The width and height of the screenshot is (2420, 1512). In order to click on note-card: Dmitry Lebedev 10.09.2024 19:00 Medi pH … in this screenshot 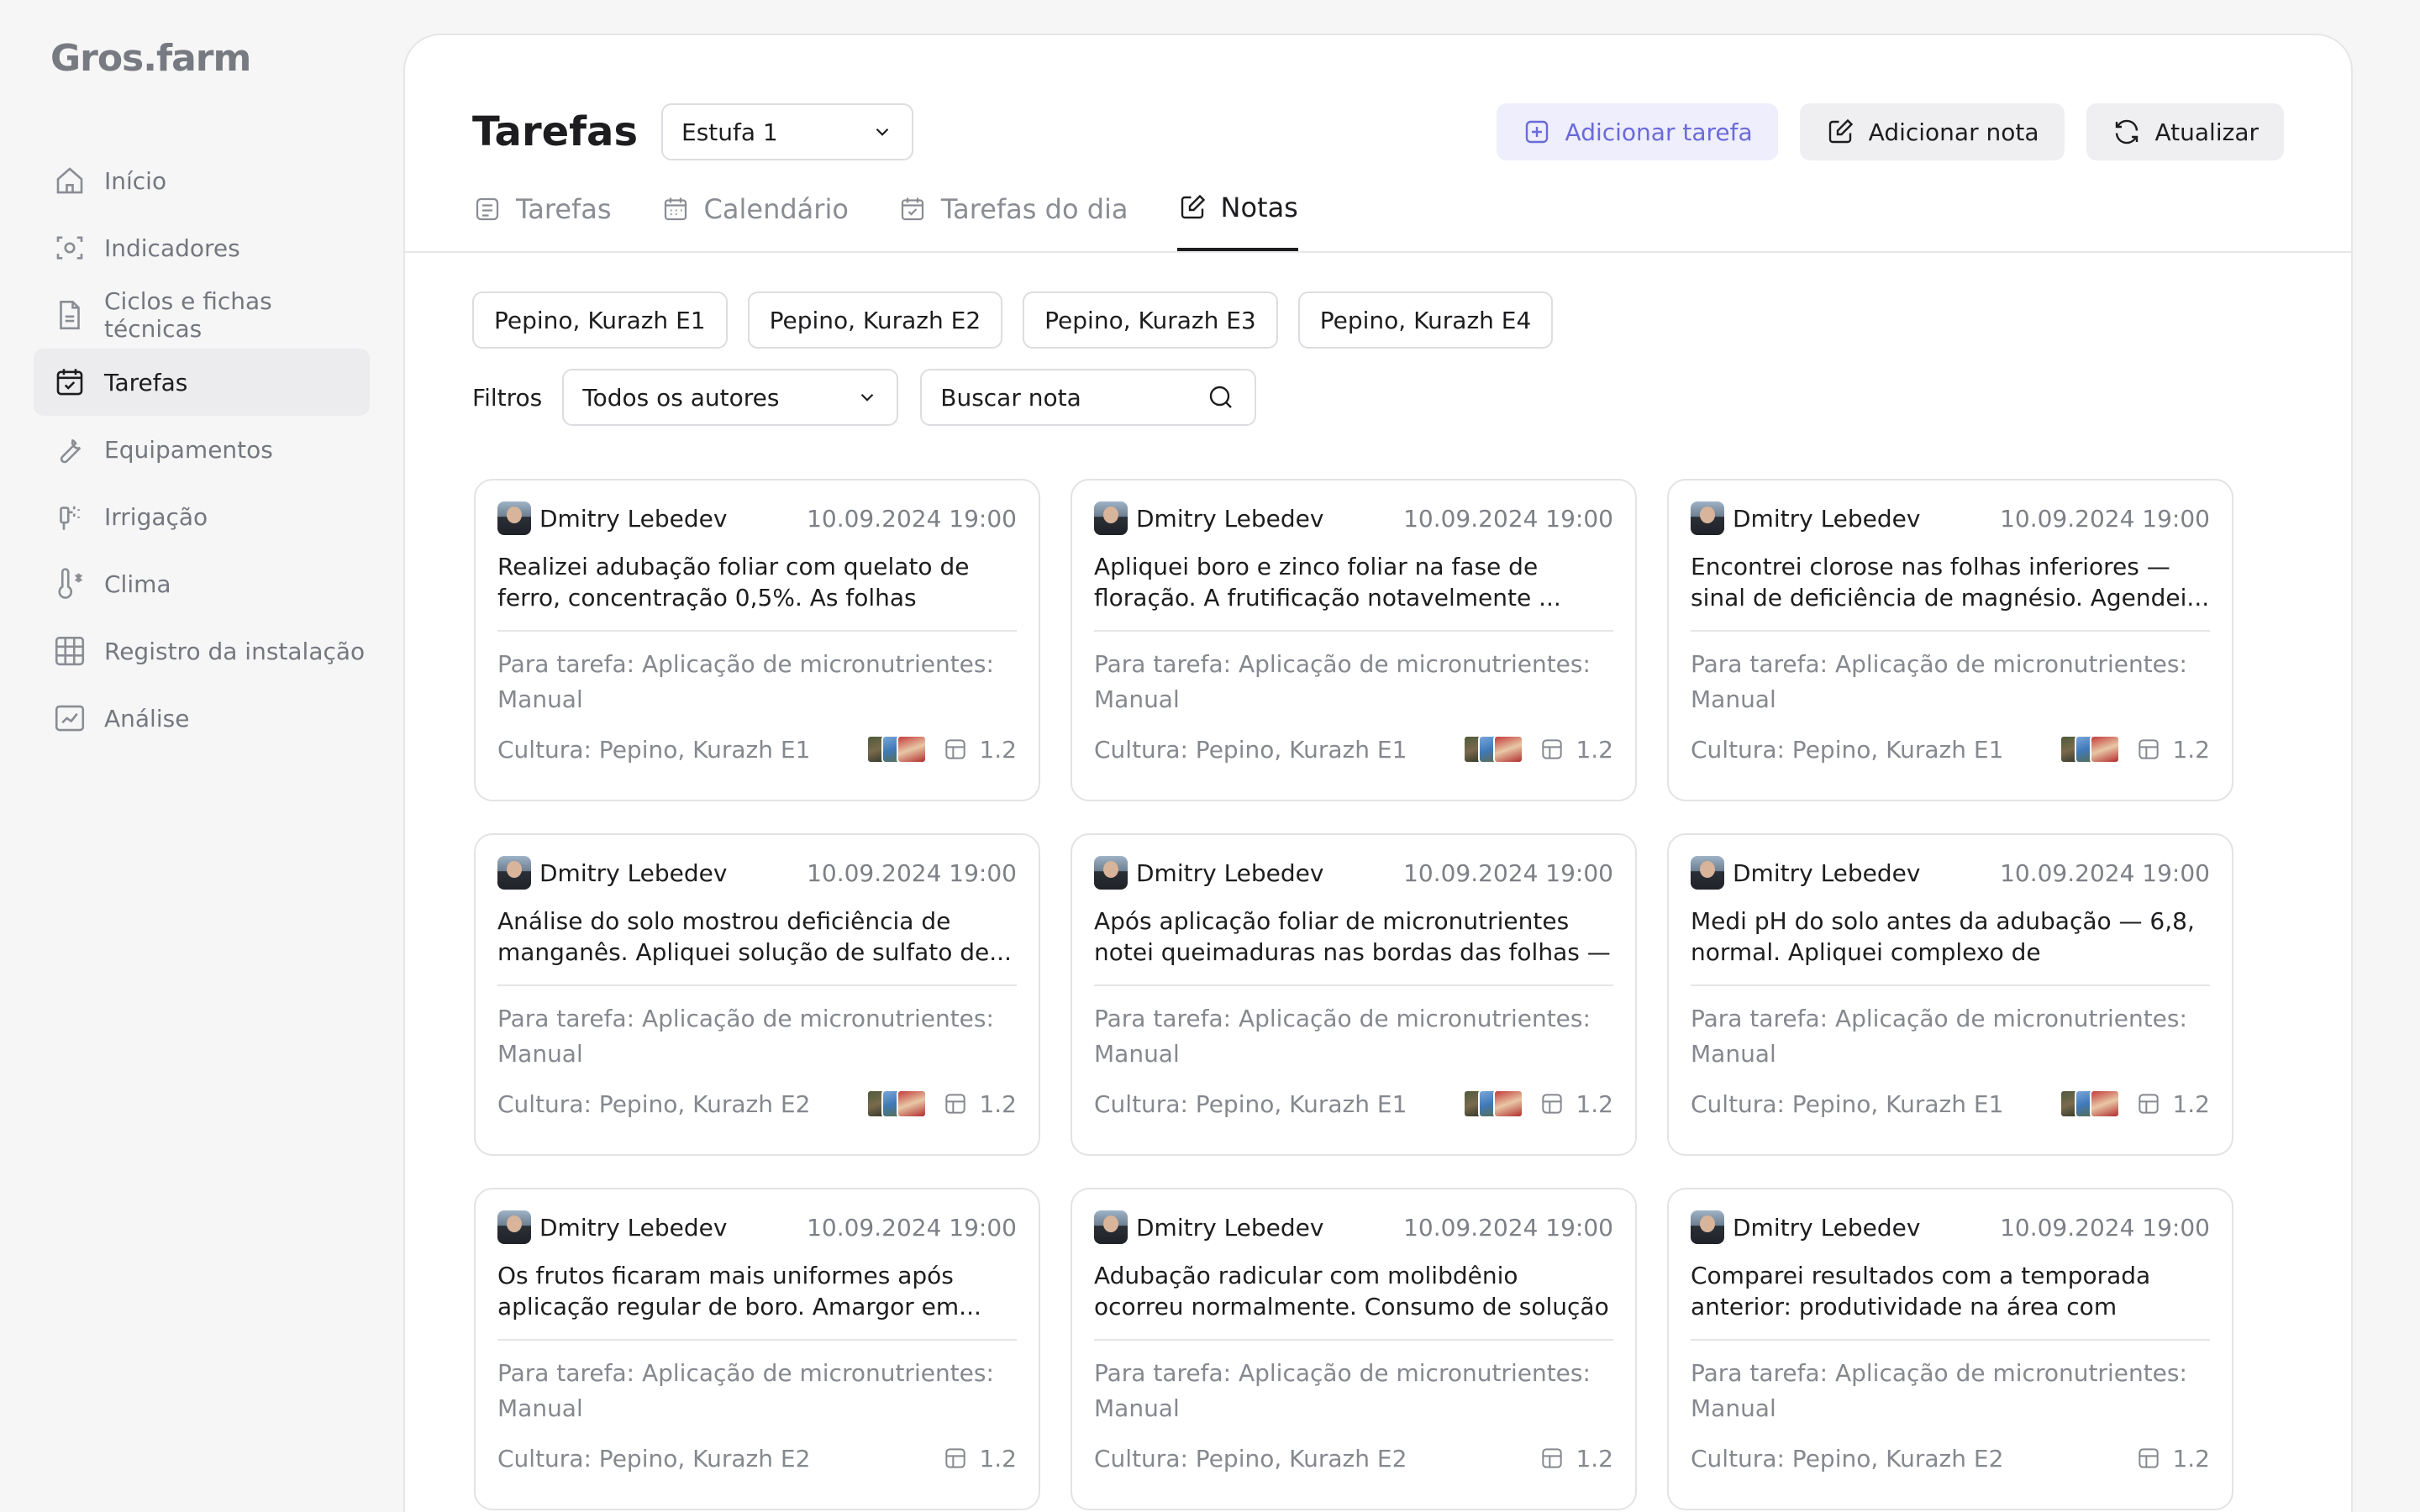, I will do `click(1950, 994)`.